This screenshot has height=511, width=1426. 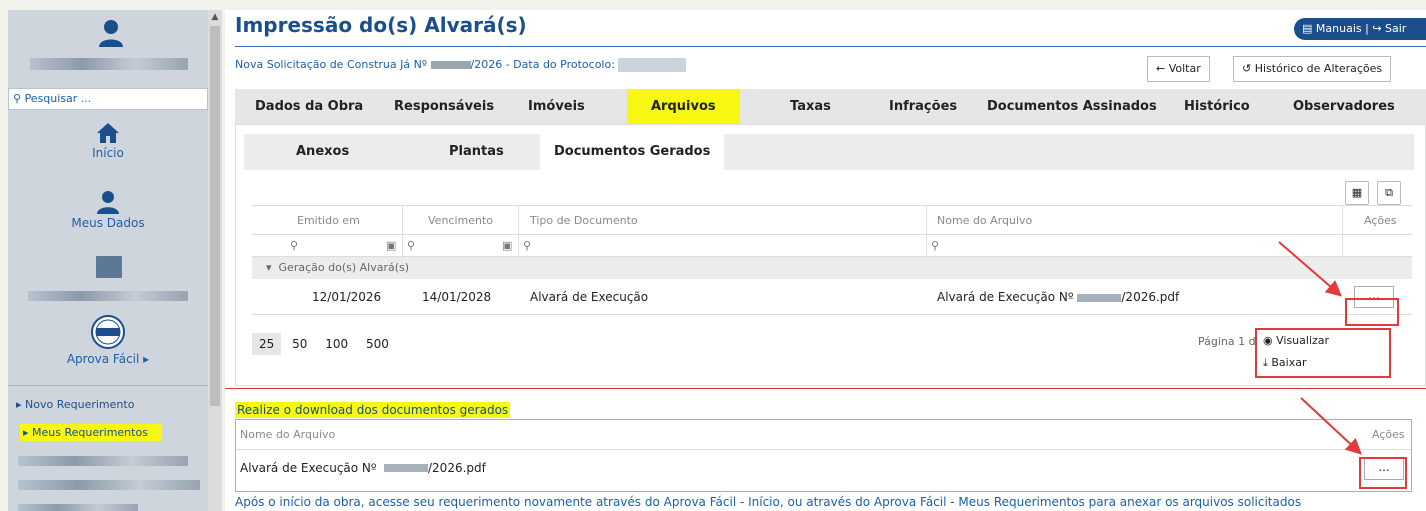 What do you see at coordinates (108, 47) in the screenshot?
I see `user-area` at bounding box center [108, 47].